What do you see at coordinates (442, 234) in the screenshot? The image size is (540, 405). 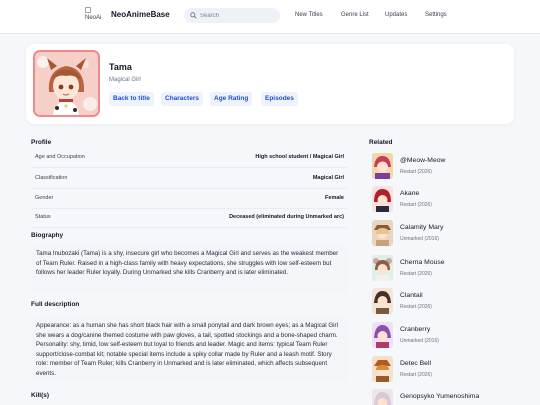 I see `related-item: Calamity Mary Unmarked (2016)` at bounding box center [442, 234].